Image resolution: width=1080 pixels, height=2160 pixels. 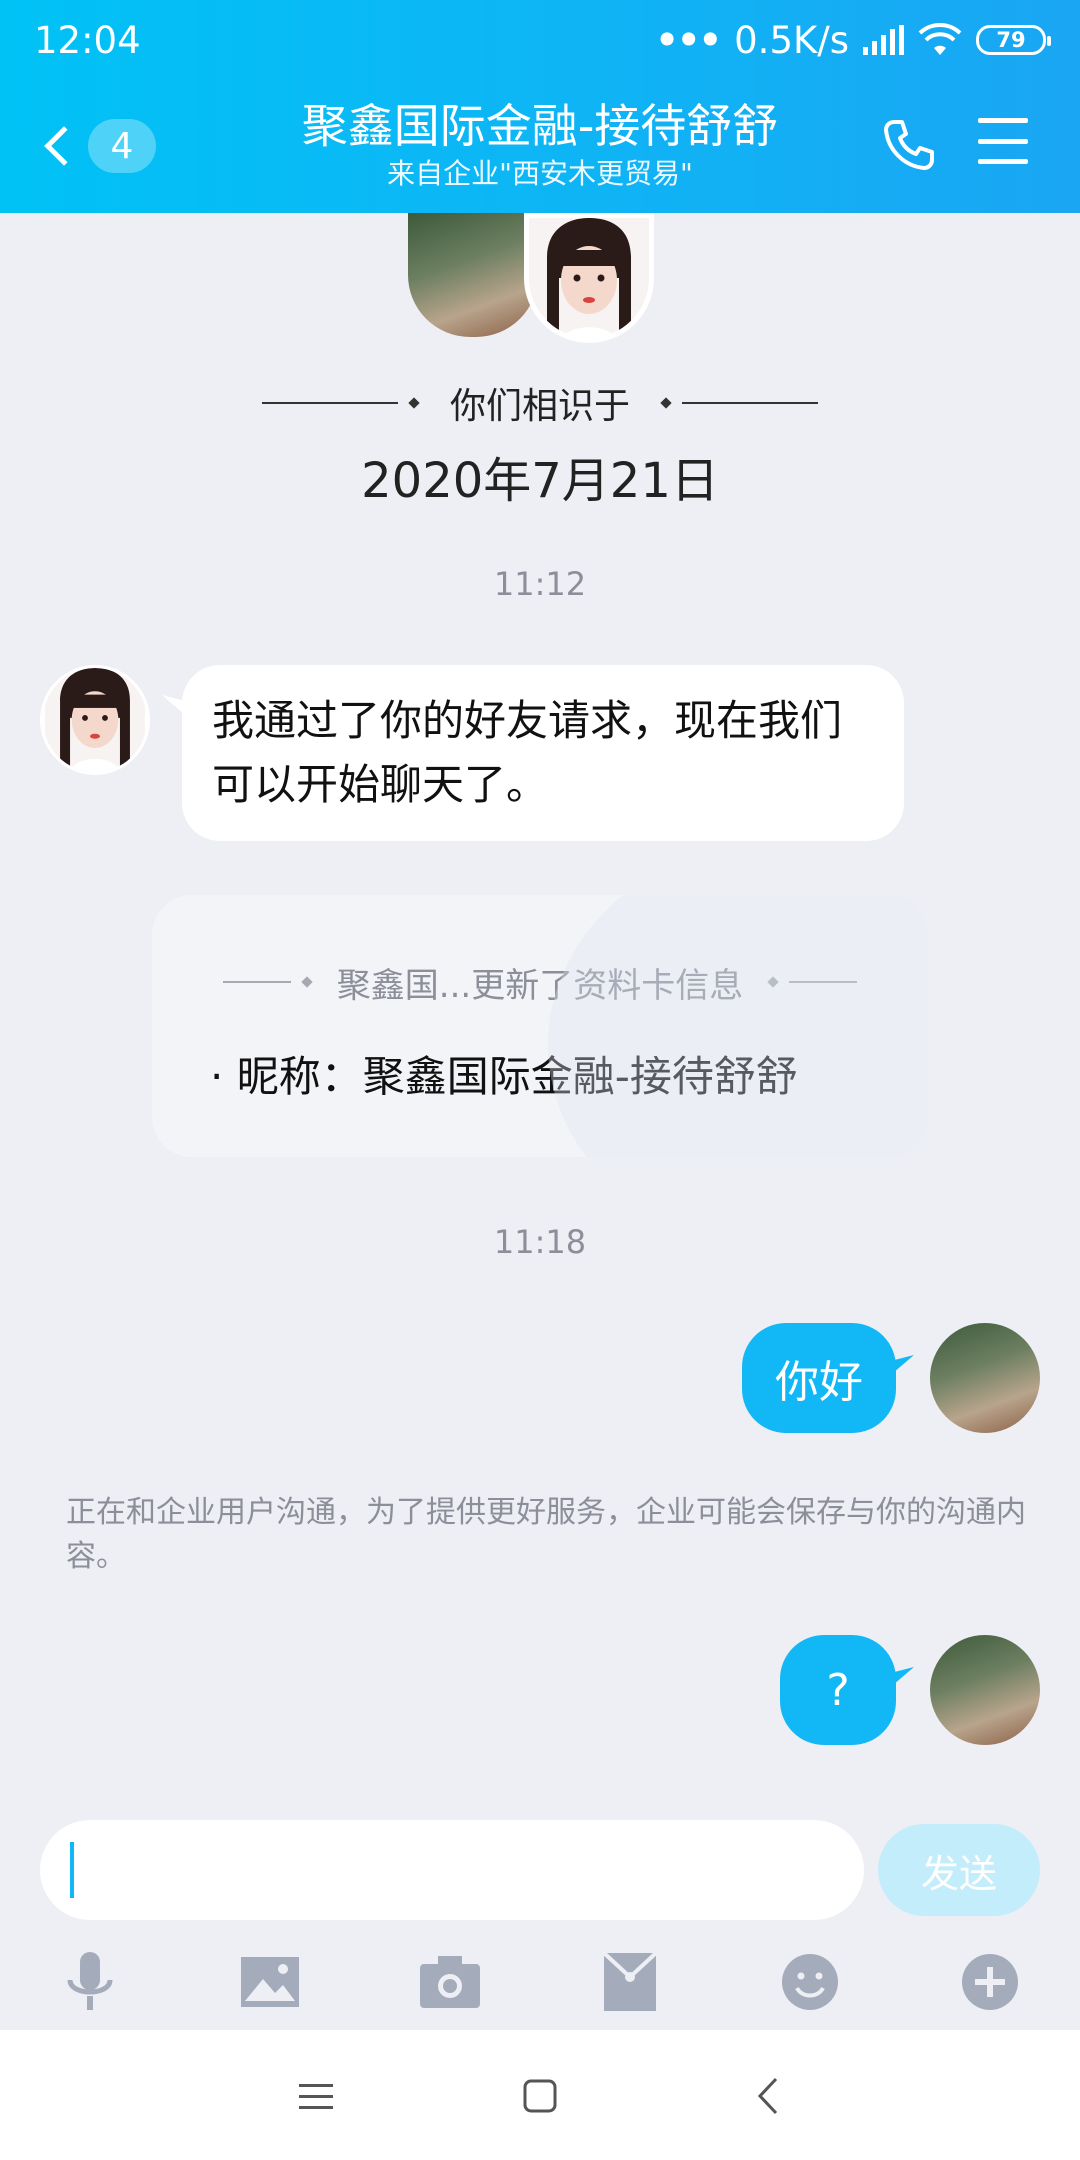 What do you see at coordinates (540, 985) in the screenshot?
I see `card-title: 聚鑫国...更新了资料卡信息` at bounding box center [540, 985].